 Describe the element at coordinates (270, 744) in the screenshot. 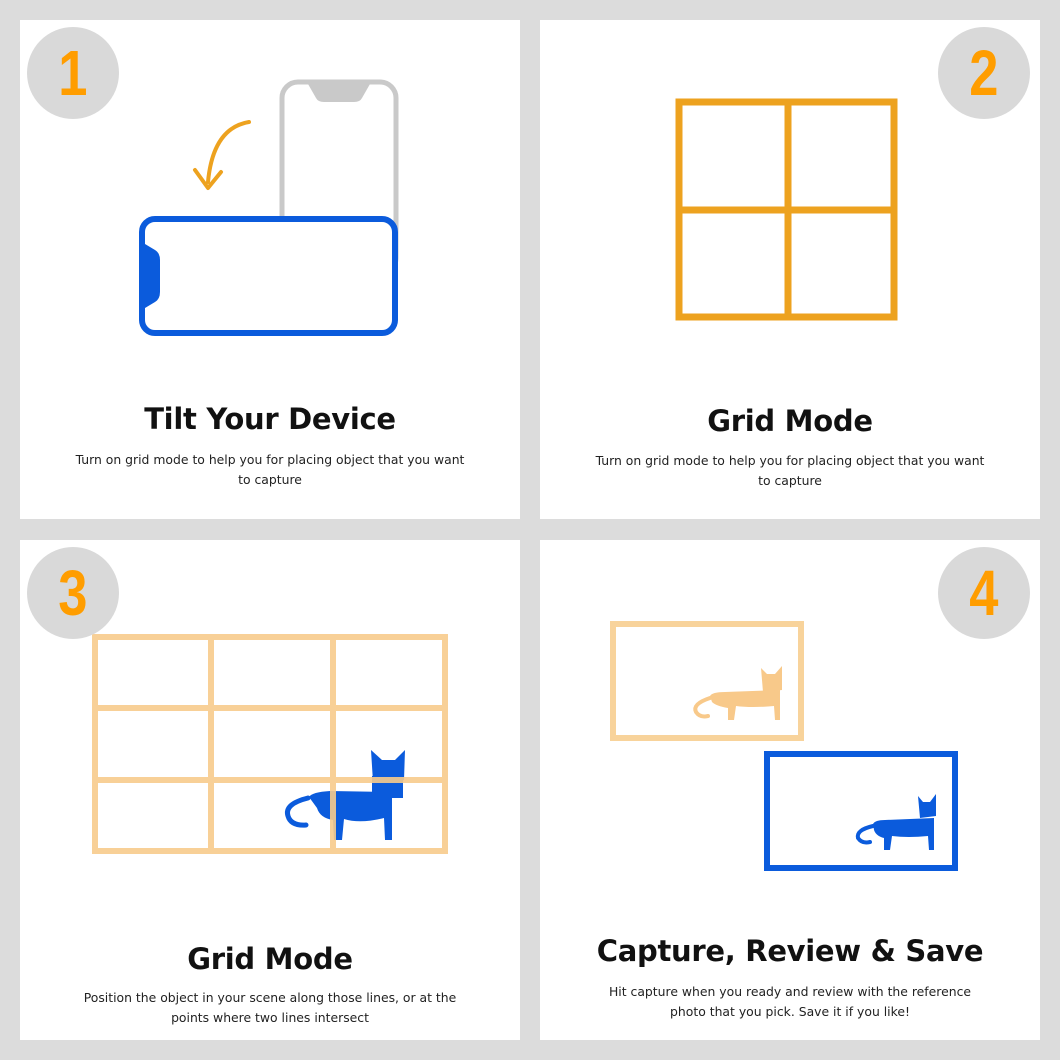

I see `grid-3x3-icon` at that location.